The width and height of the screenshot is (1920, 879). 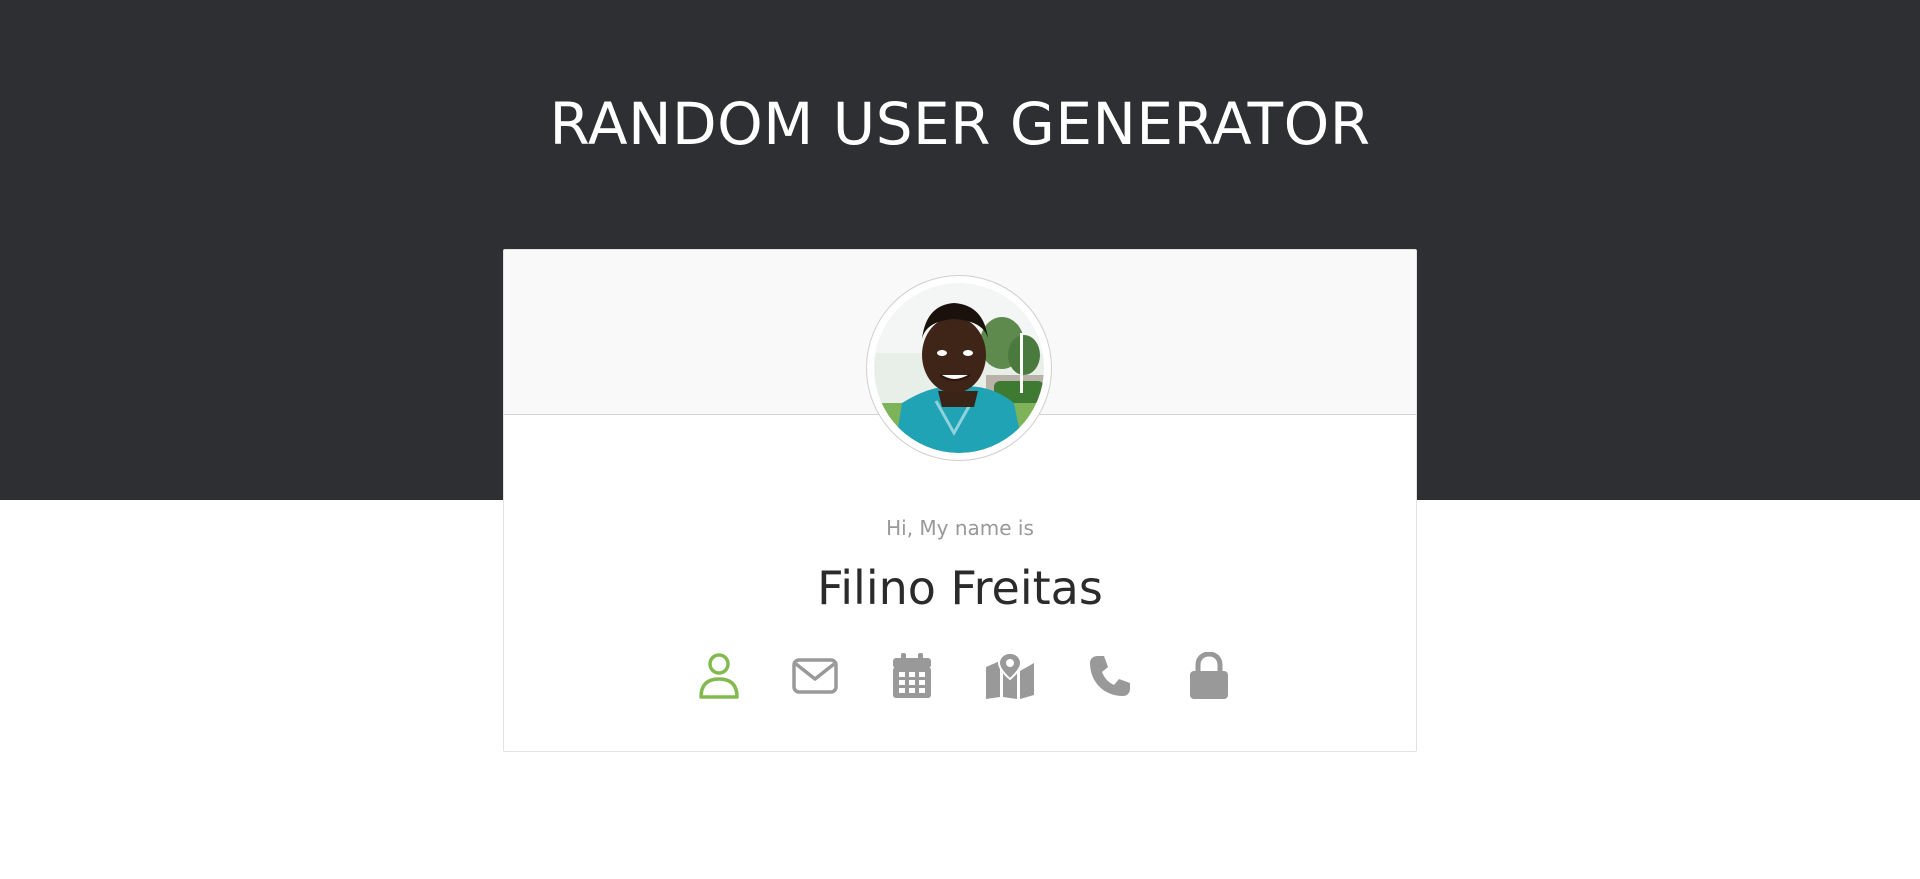 I want to click on avatar-photo, so click(x=959, y=368).